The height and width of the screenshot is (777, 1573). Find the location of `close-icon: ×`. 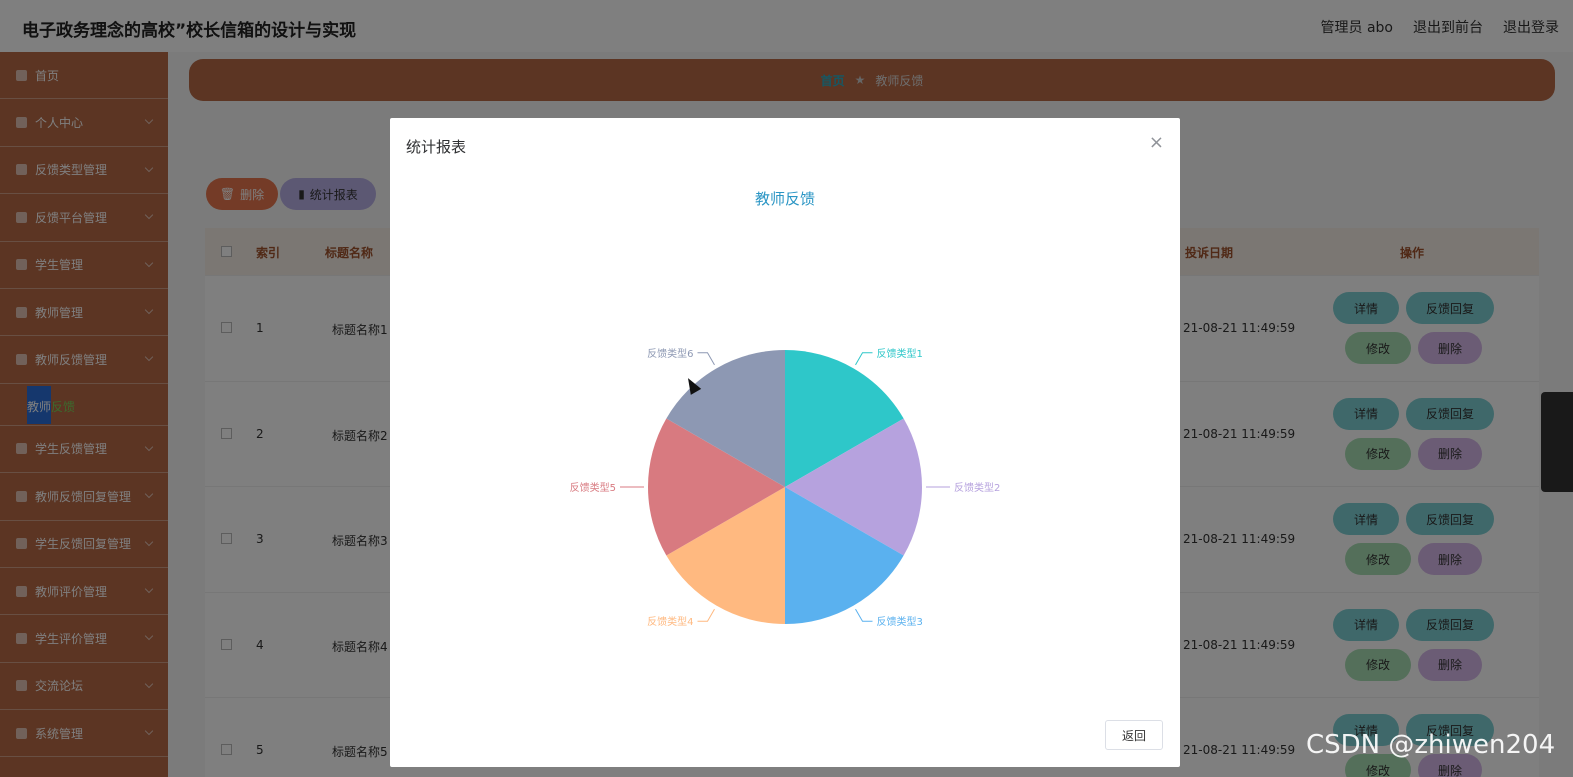

close-icon: × is located at coordinates (1156, 142).